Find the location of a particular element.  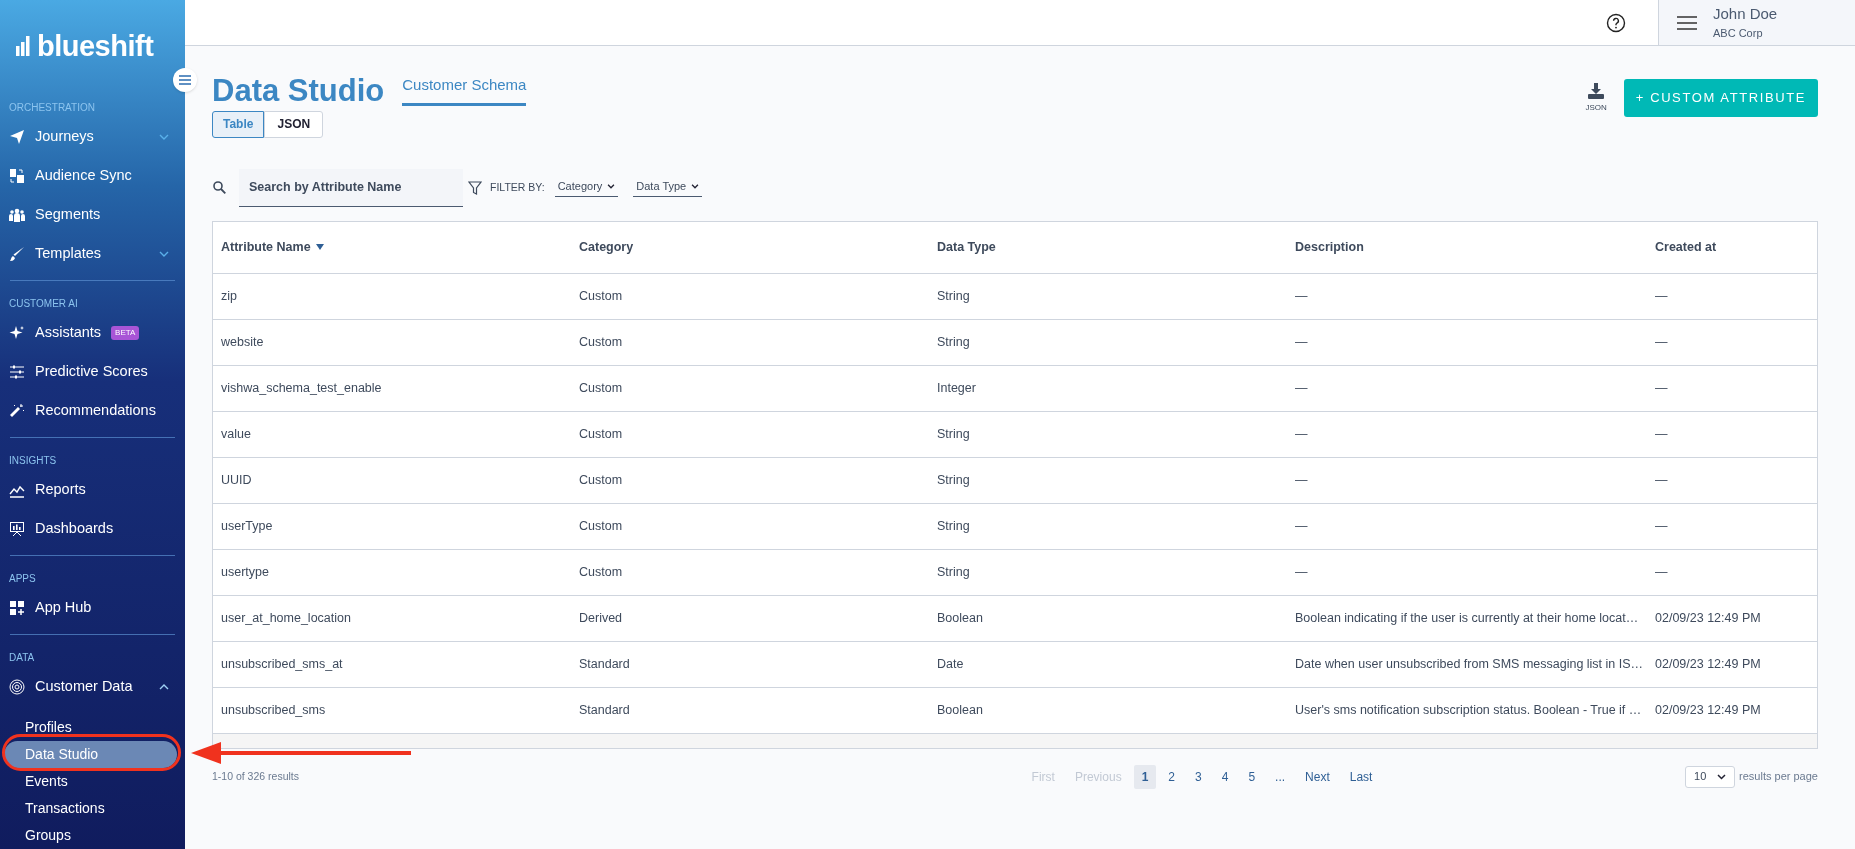

presentation-board-icon is located at coordinates (17, 528).